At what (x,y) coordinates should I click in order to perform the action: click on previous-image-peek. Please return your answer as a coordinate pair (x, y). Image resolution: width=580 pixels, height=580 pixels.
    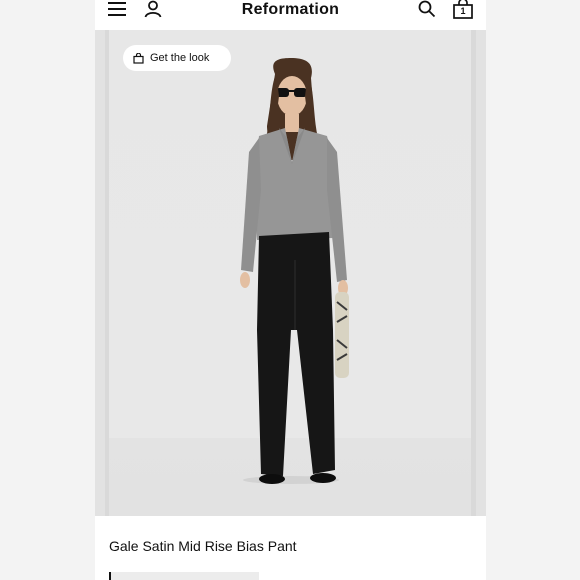
    Looking at the image, I should click on (100, 273).